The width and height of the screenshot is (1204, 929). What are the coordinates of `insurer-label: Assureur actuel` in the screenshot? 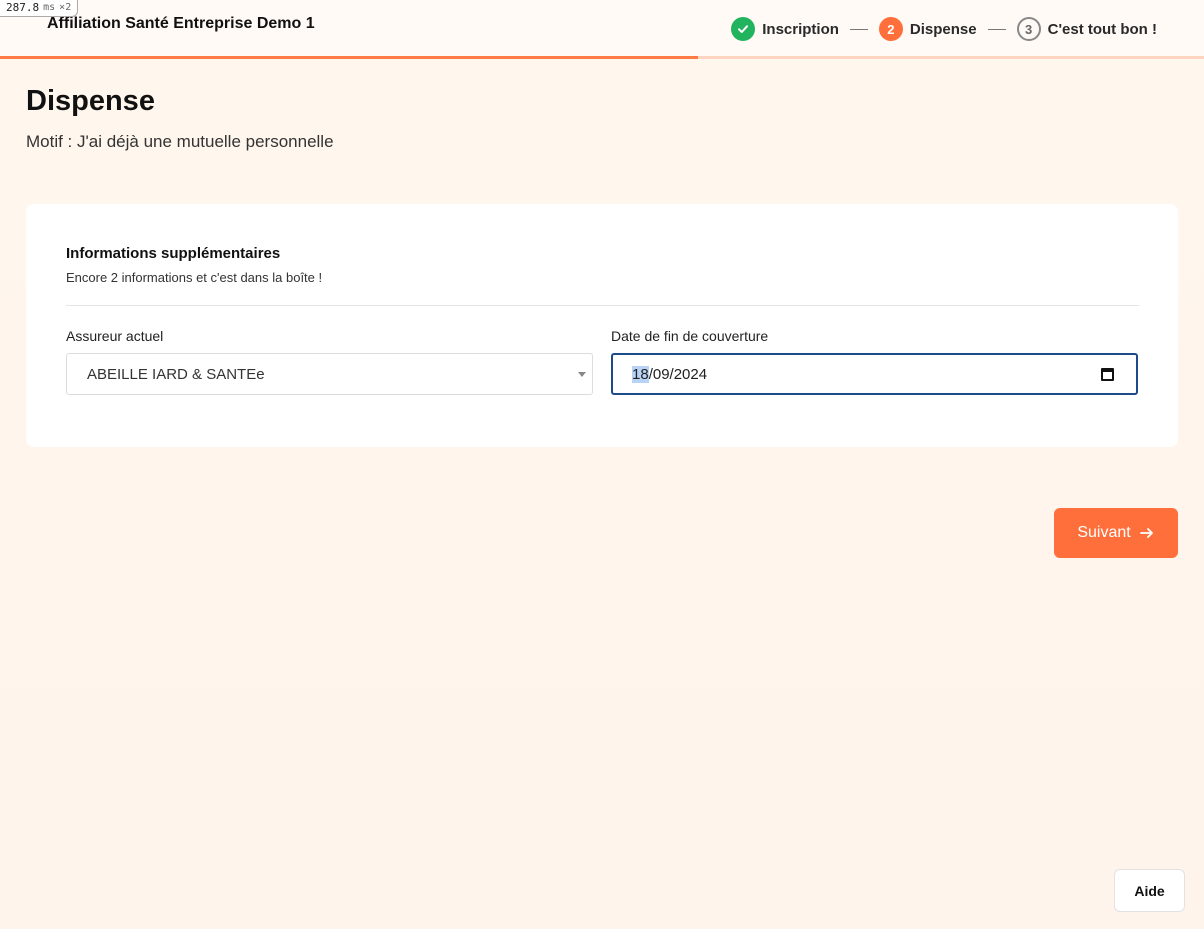 It's located at (115, 336).